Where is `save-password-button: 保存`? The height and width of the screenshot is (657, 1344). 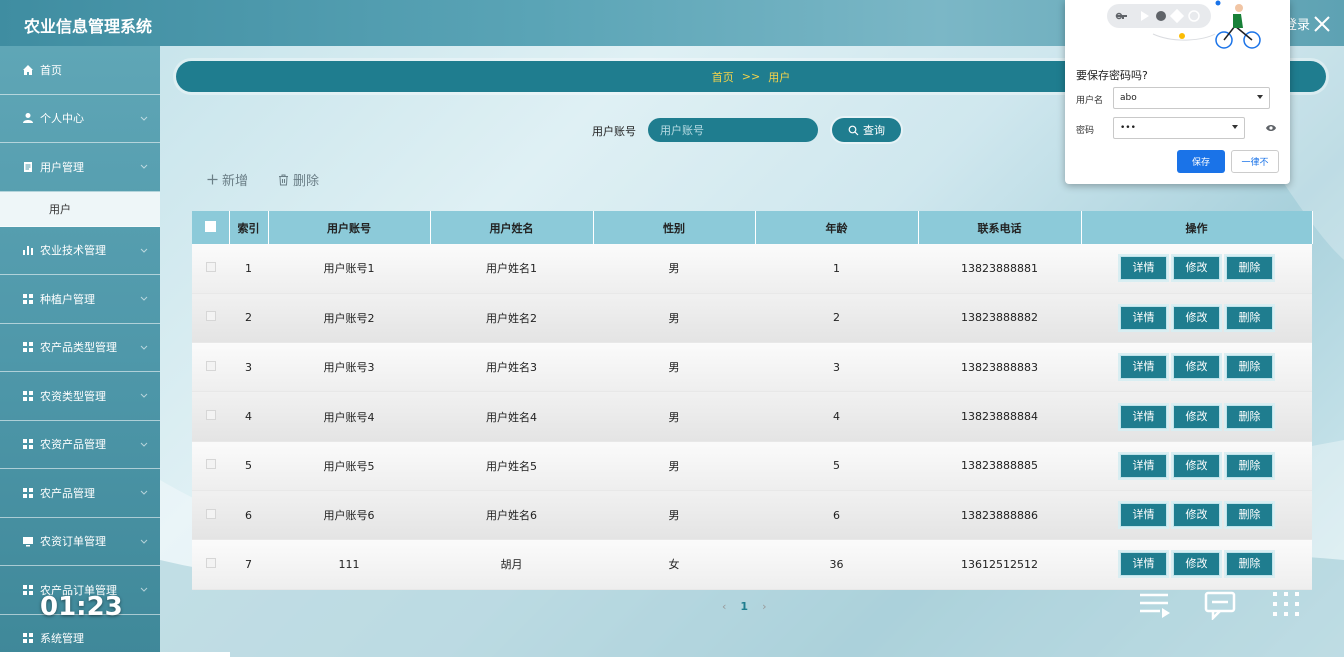
save-password-button: 保存 is located at coordinates (1201, 161).